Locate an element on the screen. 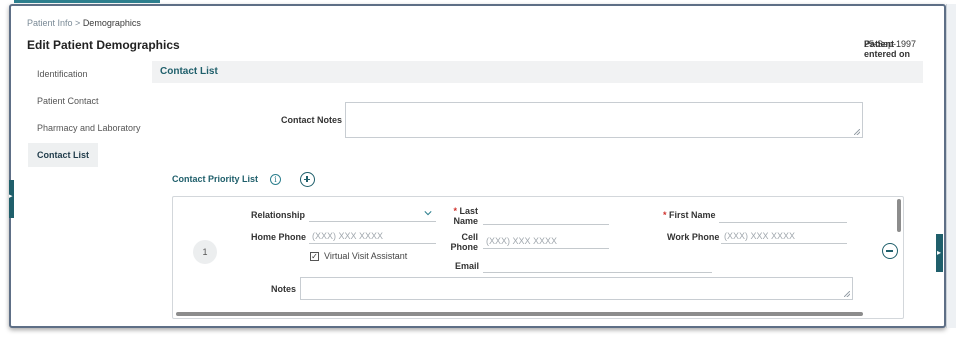 This screenshot has width=956, height=344. right-panel-toggle is located at coordinates (939, 253).